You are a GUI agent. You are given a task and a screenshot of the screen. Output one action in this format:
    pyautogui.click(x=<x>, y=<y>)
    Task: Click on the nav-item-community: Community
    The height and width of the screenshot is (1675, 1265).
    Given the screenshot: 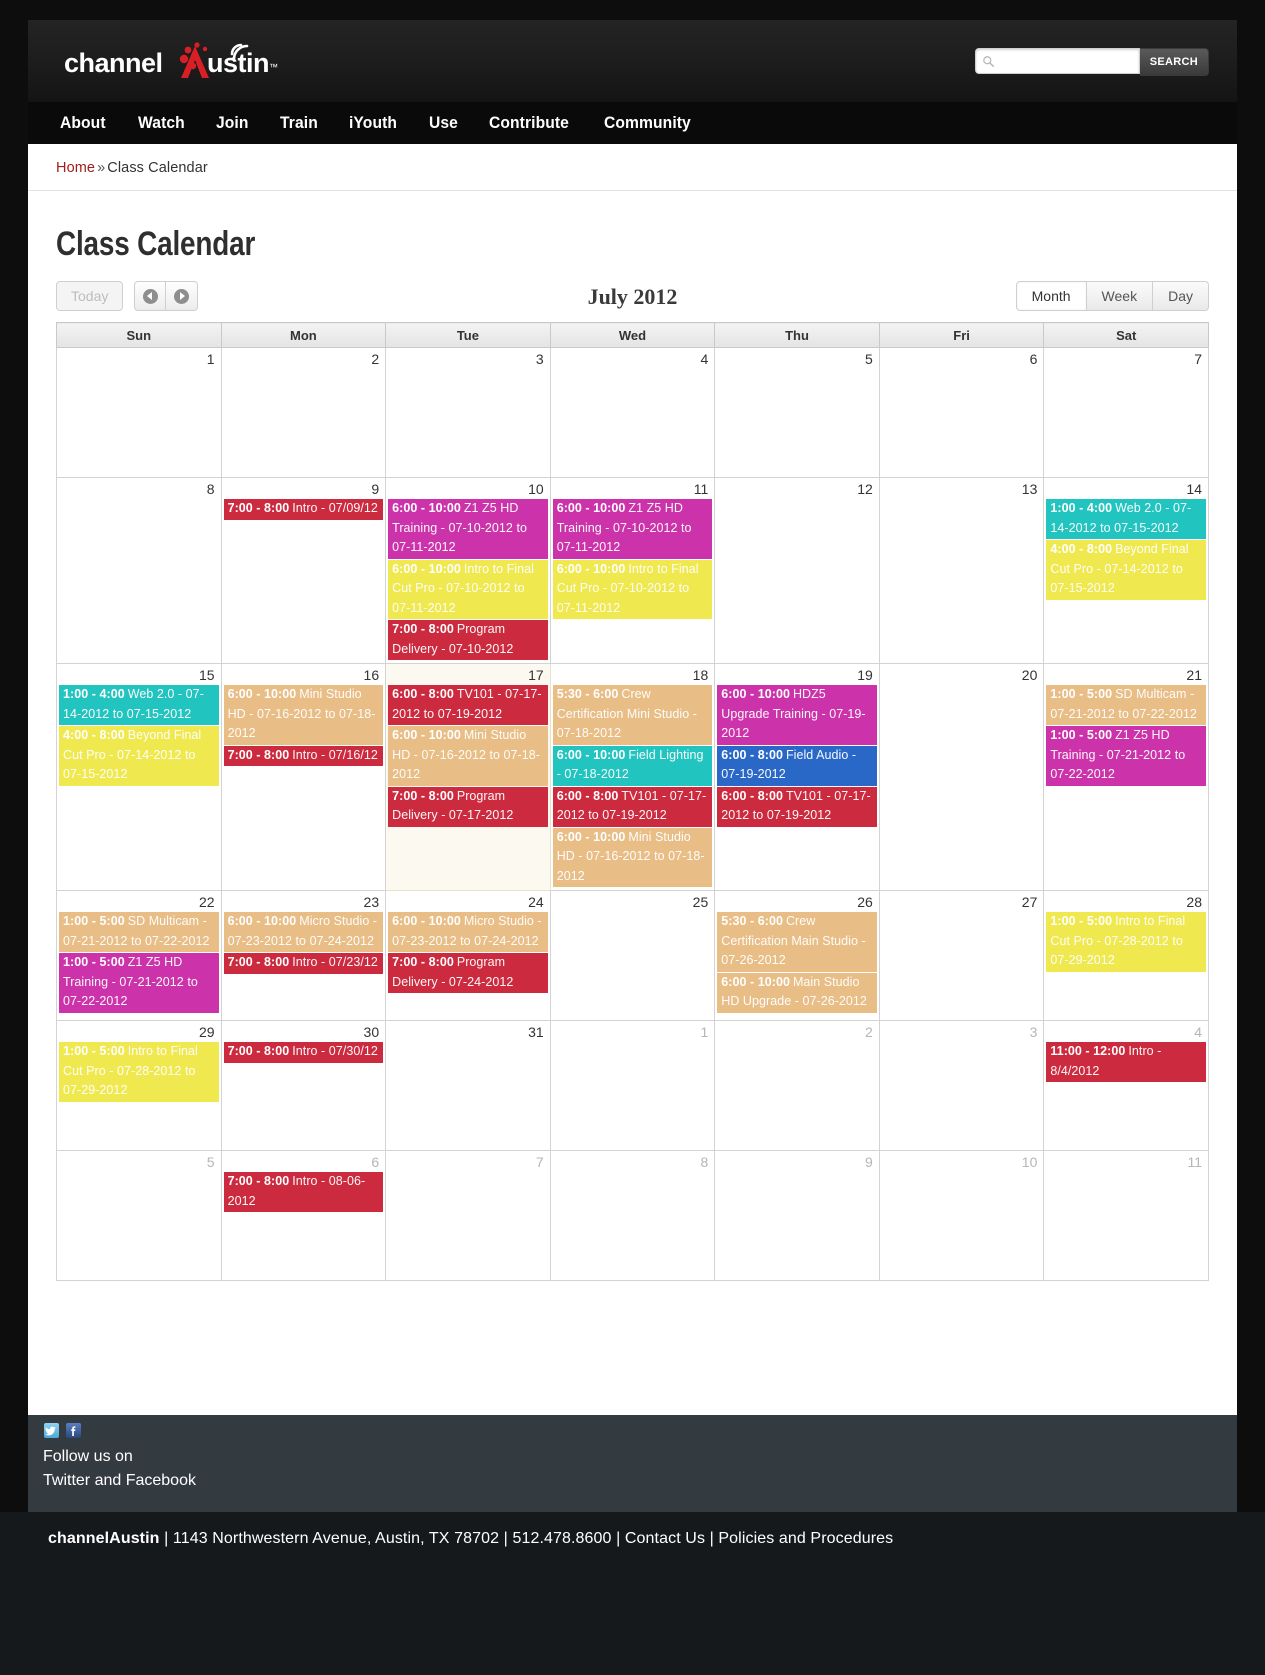 What is the action you would take?
    pyautogui.click(x=647, y=123)
    